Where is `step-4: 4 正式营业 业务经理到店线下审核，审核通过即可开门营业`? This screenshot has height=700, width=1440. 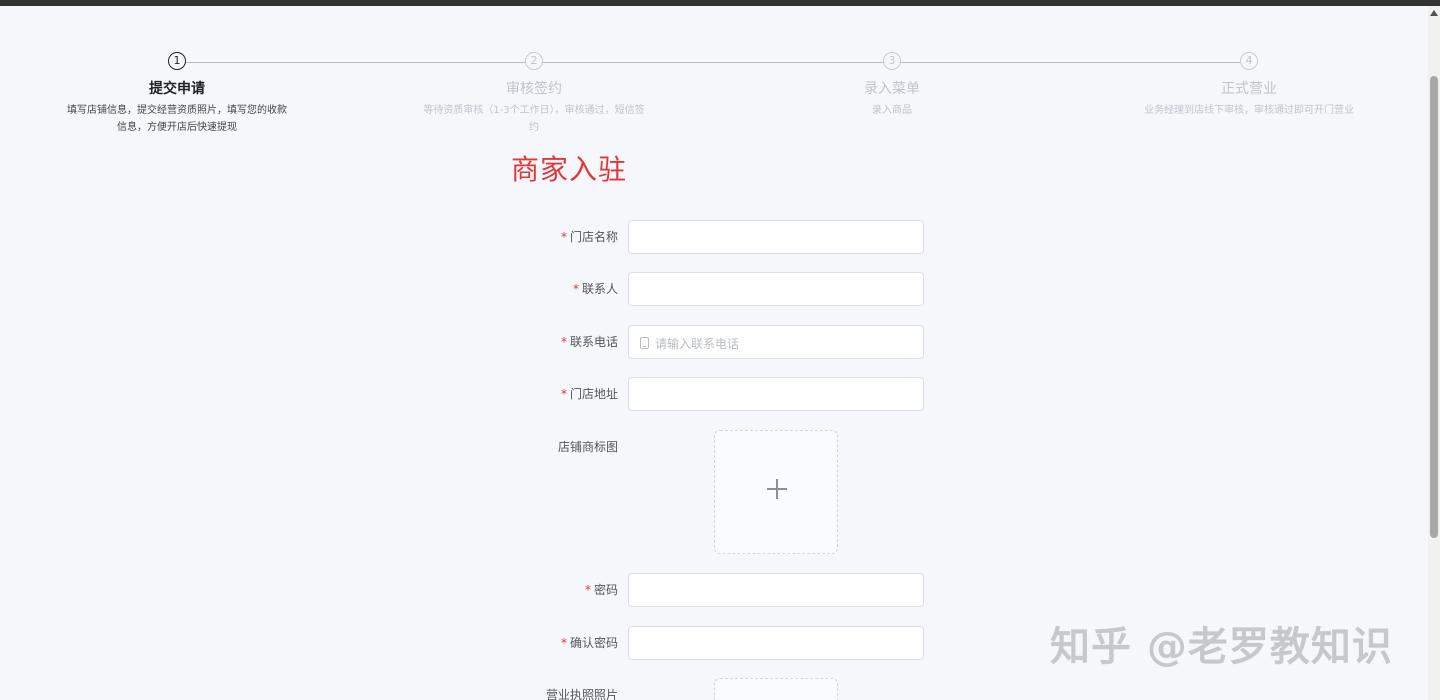 step-4: 4 正式营业 业务经理到店线下审核，审核通过即可开门营业 is located at coordinates (1249, 85).